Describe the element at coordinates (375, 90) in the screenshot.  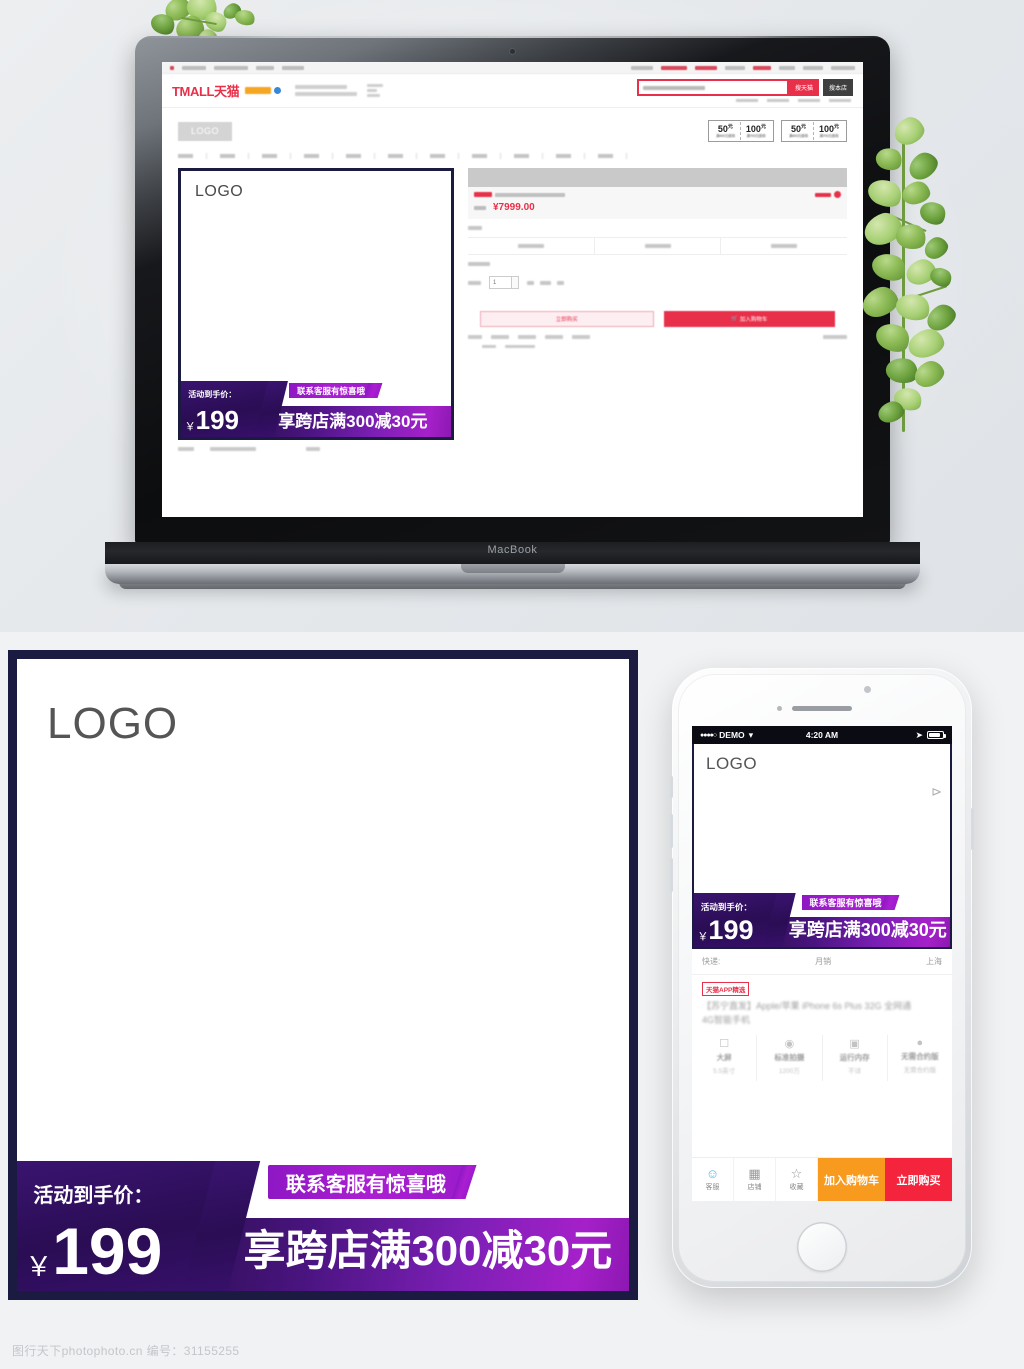
I see `shop-meta-placeholder` at that location.